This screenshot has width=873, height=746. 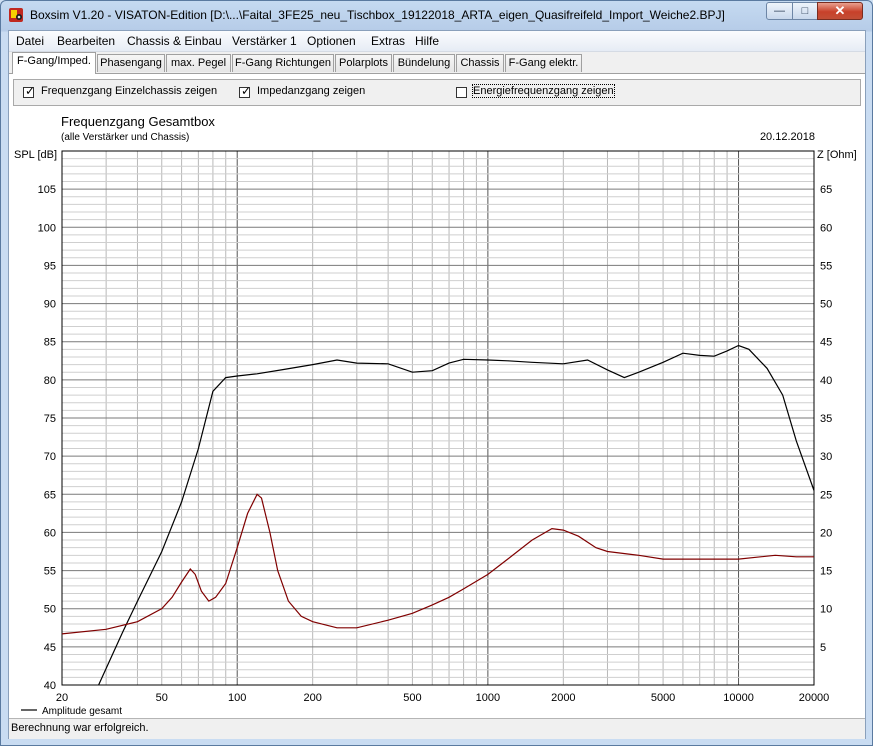 What do you see at coordinates (50, 343) in the screenshot?
I see `y-tick-label: 85` at bounding box center [50, 343].